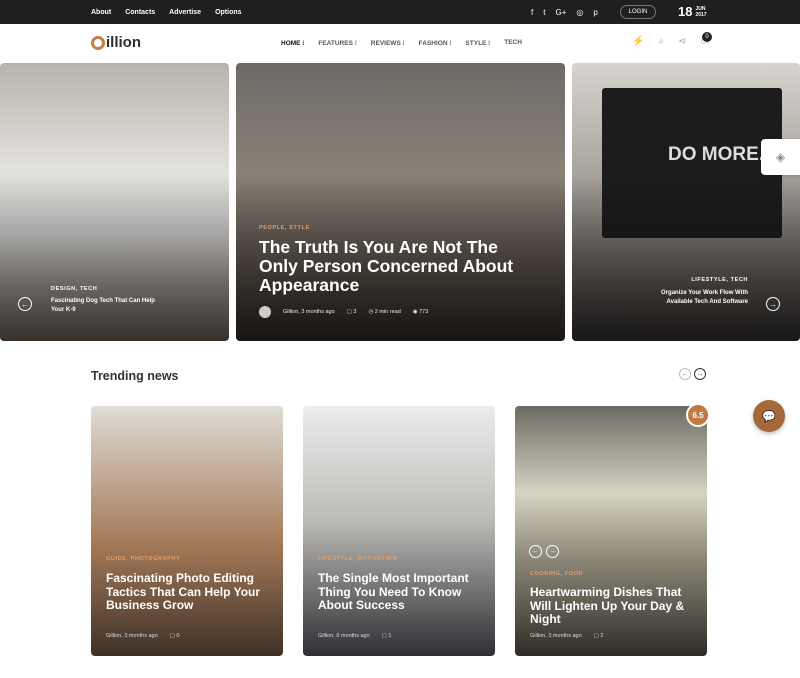 The image size is (800, 678). Describe the element at coordinates (140, 12) in the screenshot. I see `top-link-contacts: Contacts` at that location.